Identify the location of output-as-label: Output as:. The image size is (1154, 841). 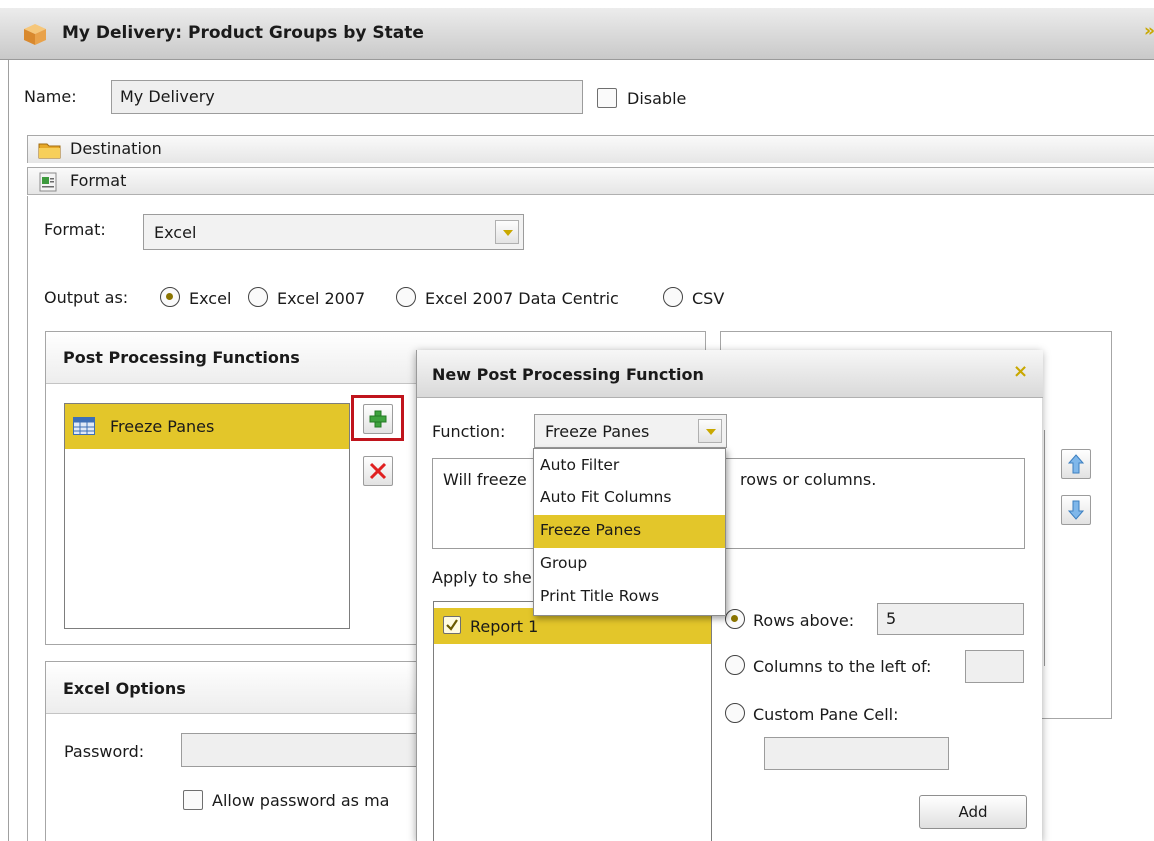
(86, 297).